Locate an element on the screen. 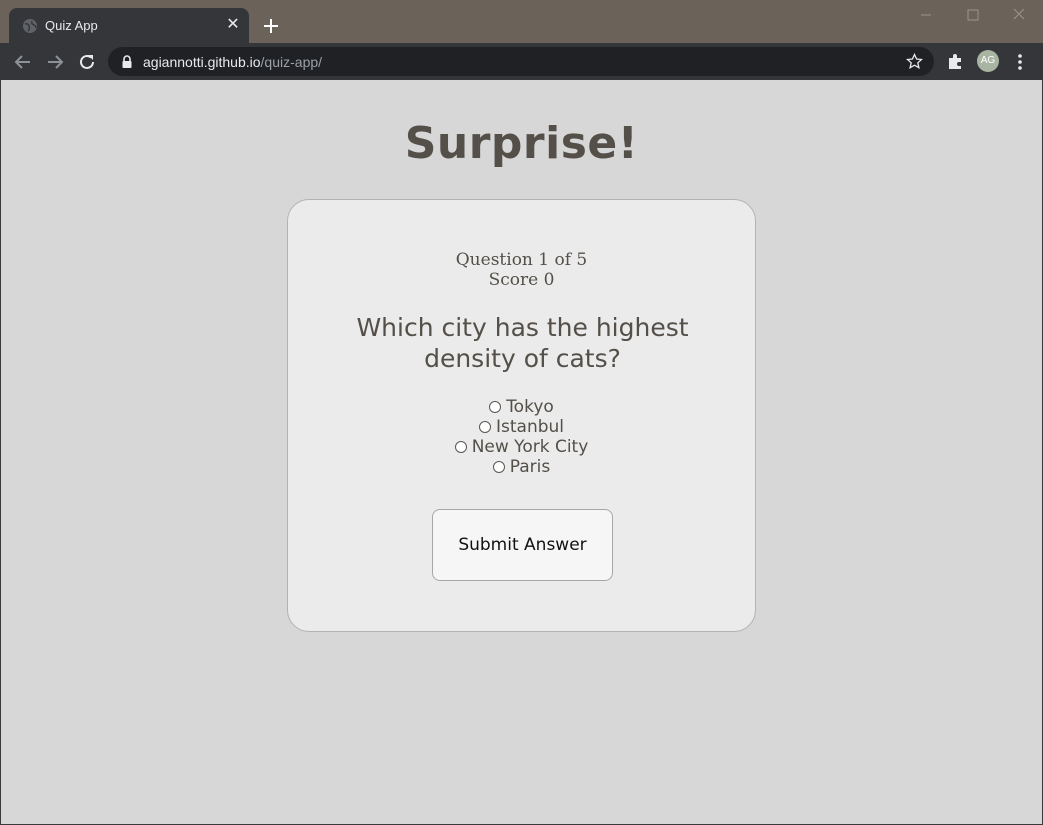 Image resolution: width=1043 pixels, height=825 pixels. option-label: Paris is located at coordinates (530, 467).